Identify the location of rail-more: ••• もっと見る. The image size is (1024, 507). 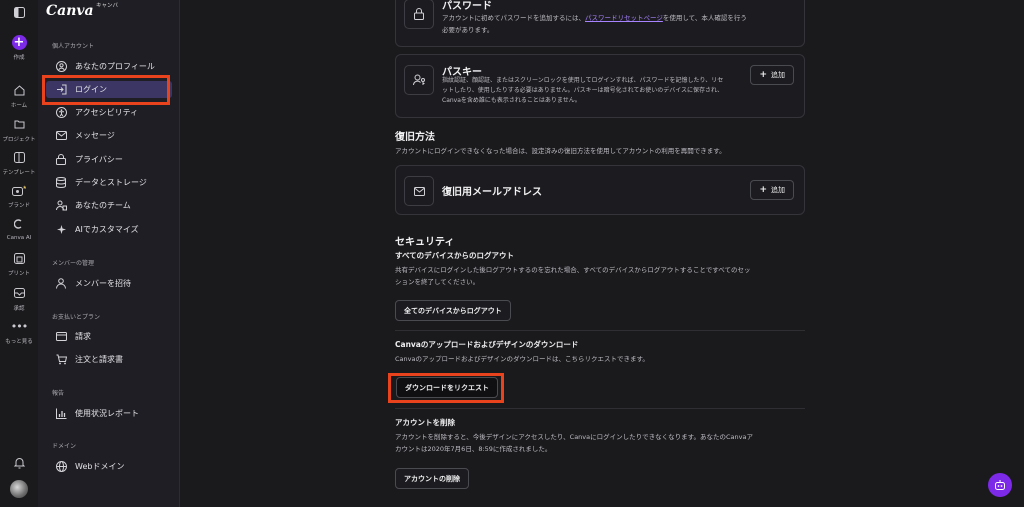
(19, 332).